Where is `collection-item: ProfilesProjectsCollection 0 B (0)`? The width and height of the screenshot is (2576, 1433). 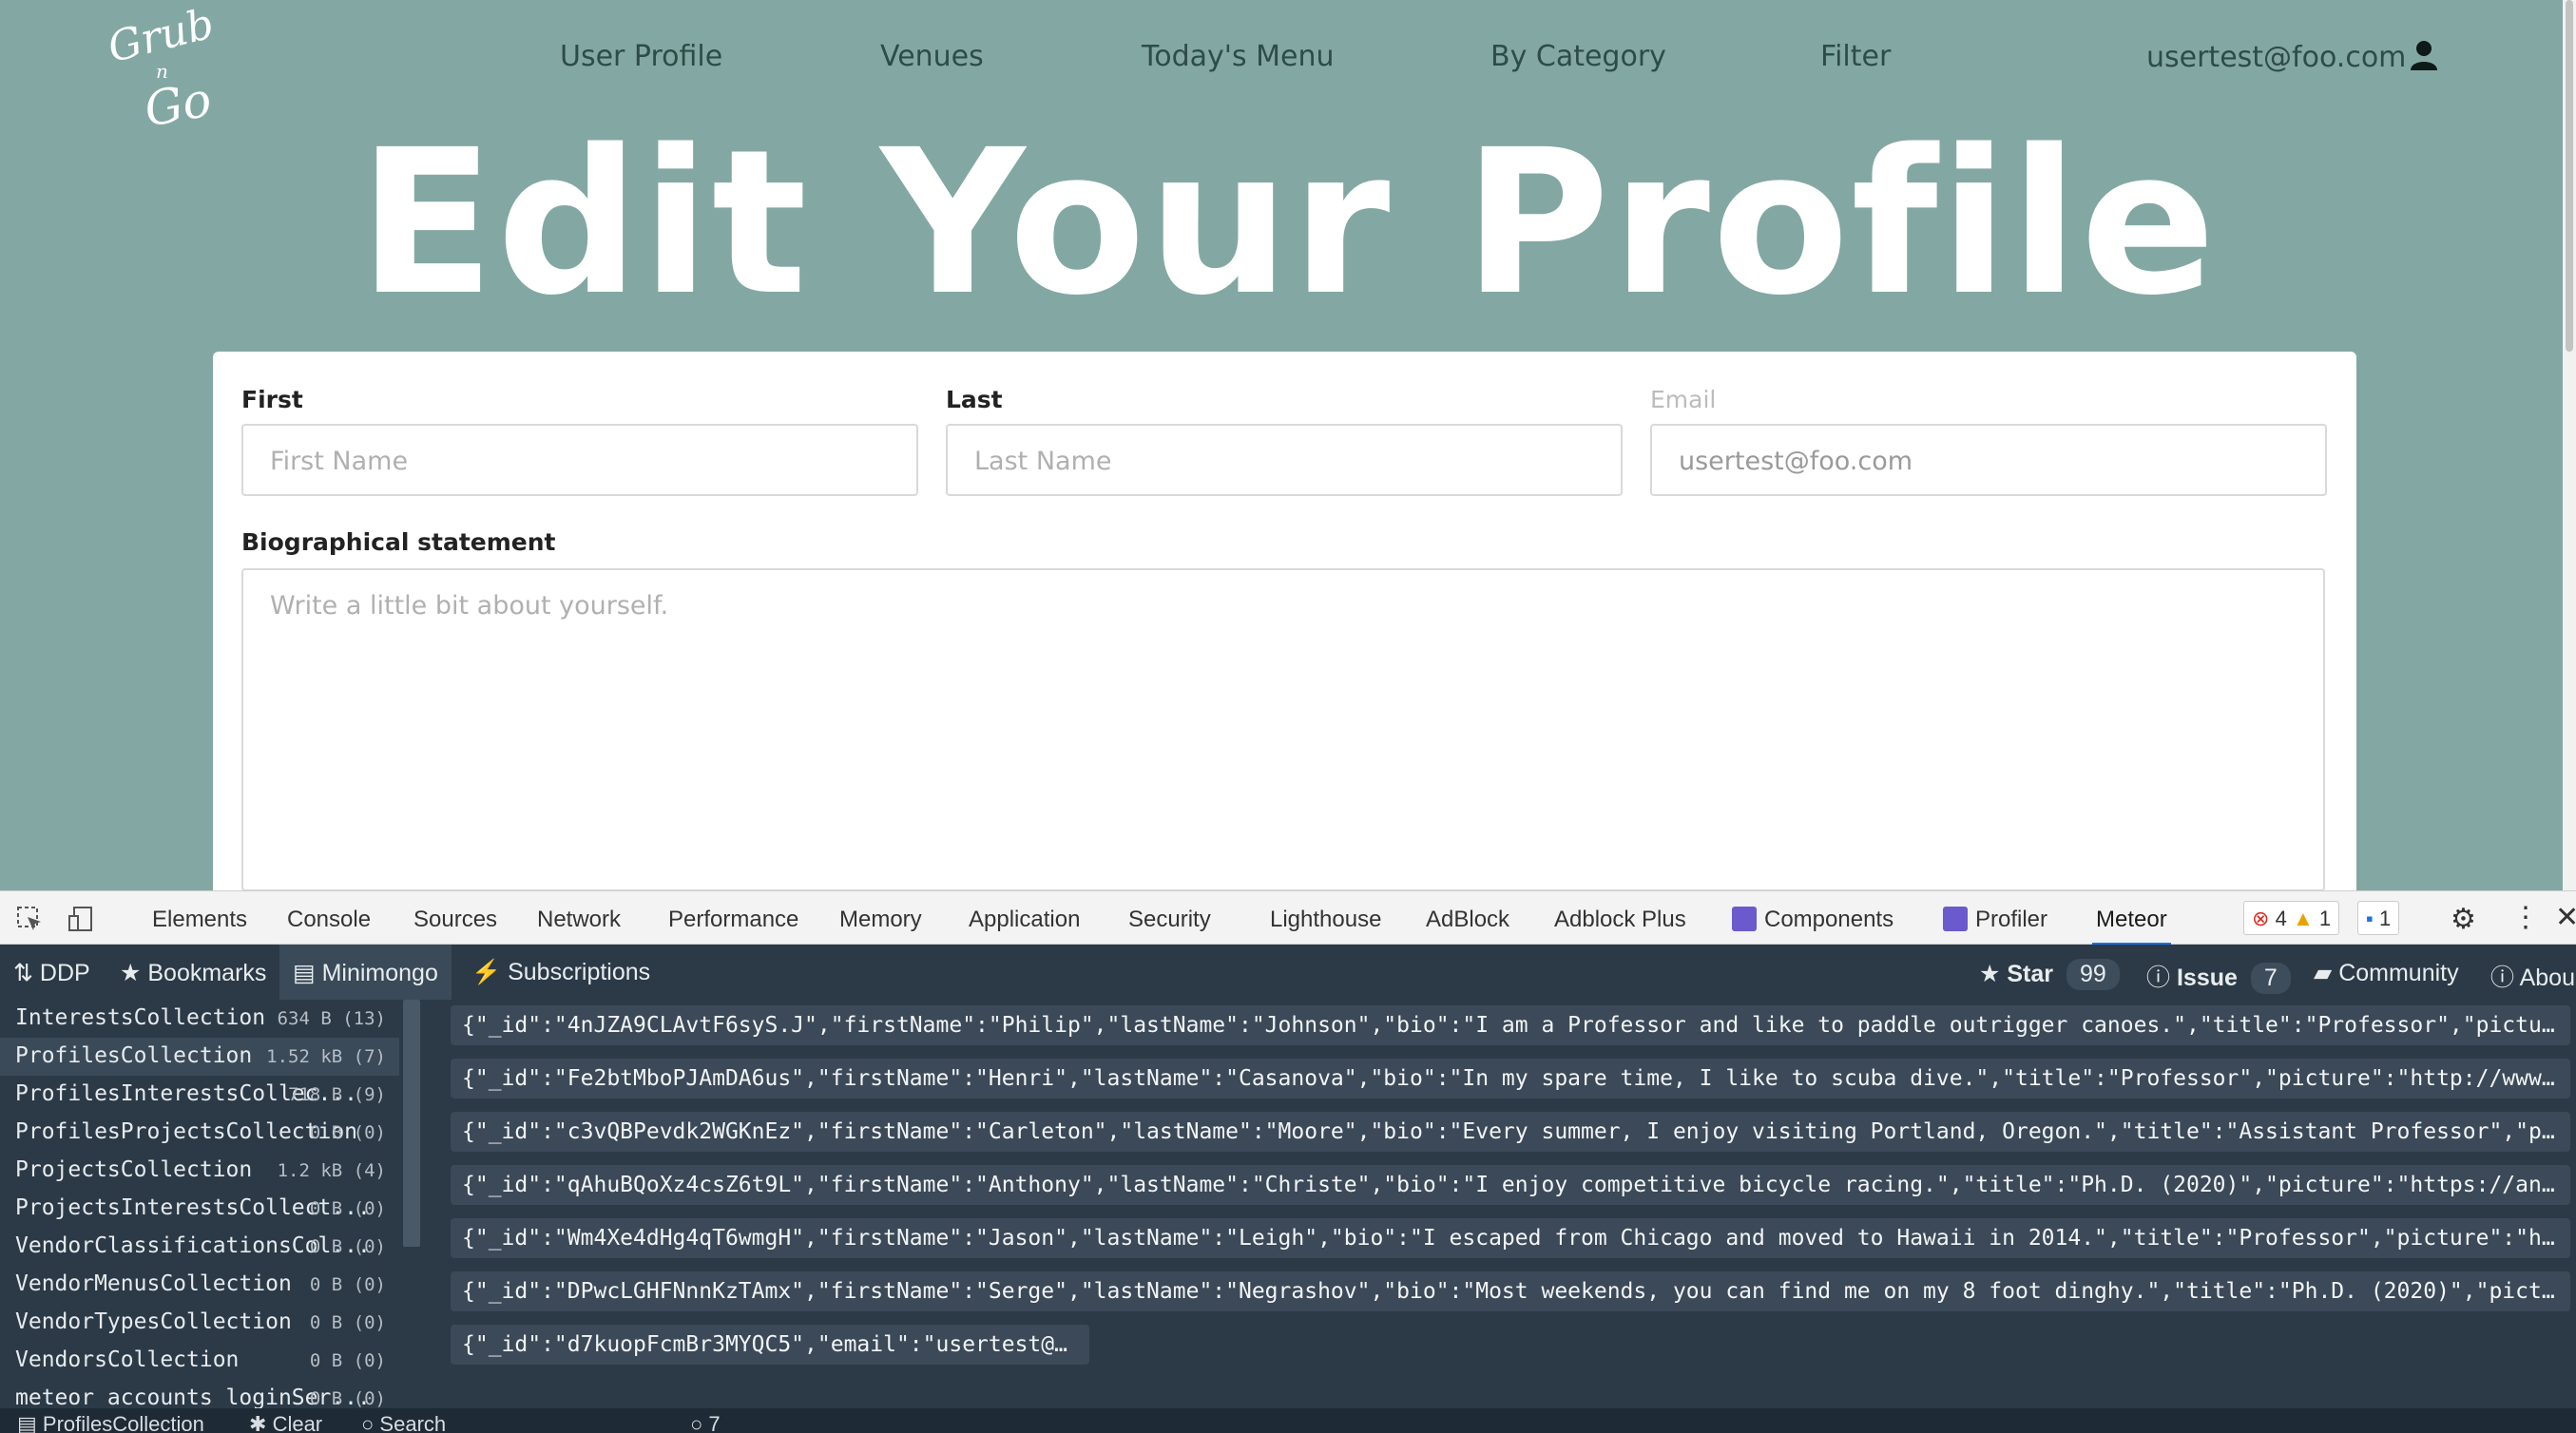
collection-item: ProfilesProjectsCollection 0 B (0) is located at coordinates (200, 1133).